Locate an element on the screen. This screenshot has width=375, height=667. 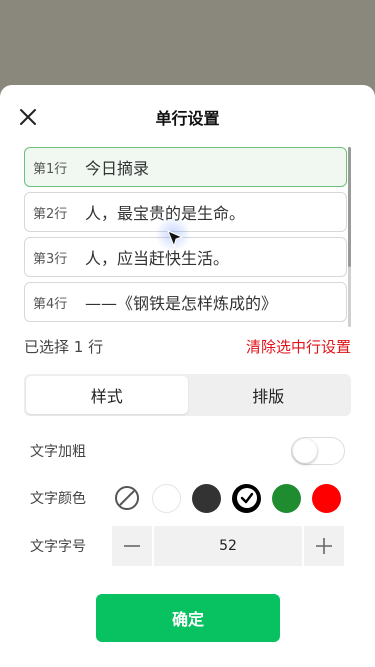
font-size-stepper: 52 is located at coordinates (228, 546).